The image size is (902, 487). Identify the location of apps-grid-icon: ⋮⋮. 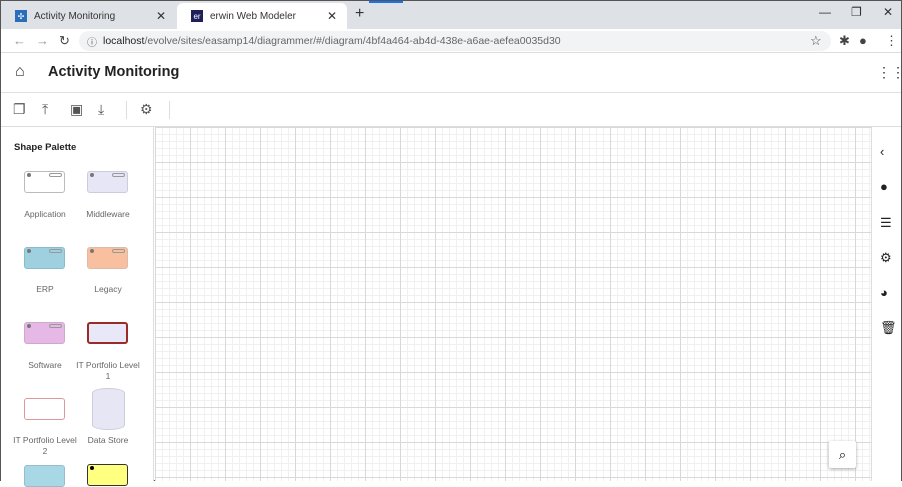
(889, 72).